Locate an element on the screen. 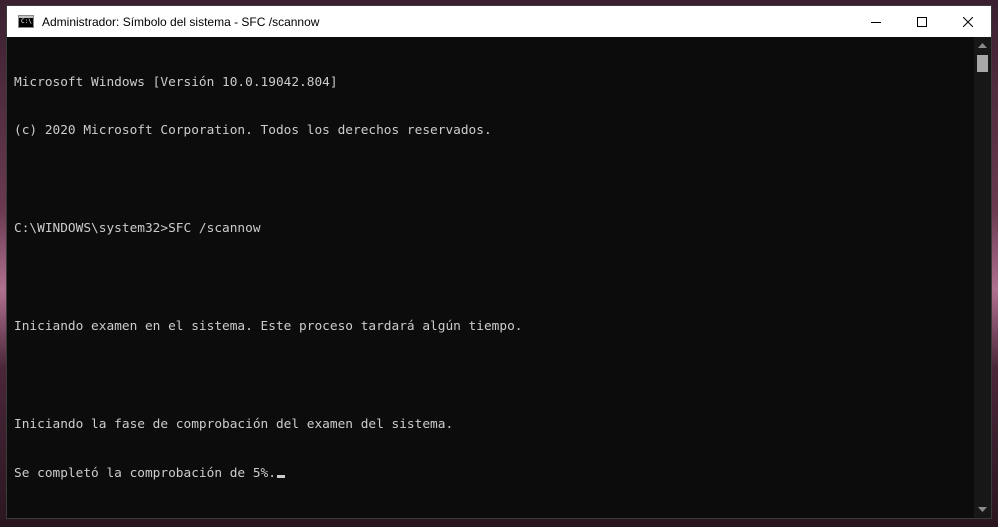 This screenshot has width=998, height=527. maximize-button is located at coordinates (922, 21).